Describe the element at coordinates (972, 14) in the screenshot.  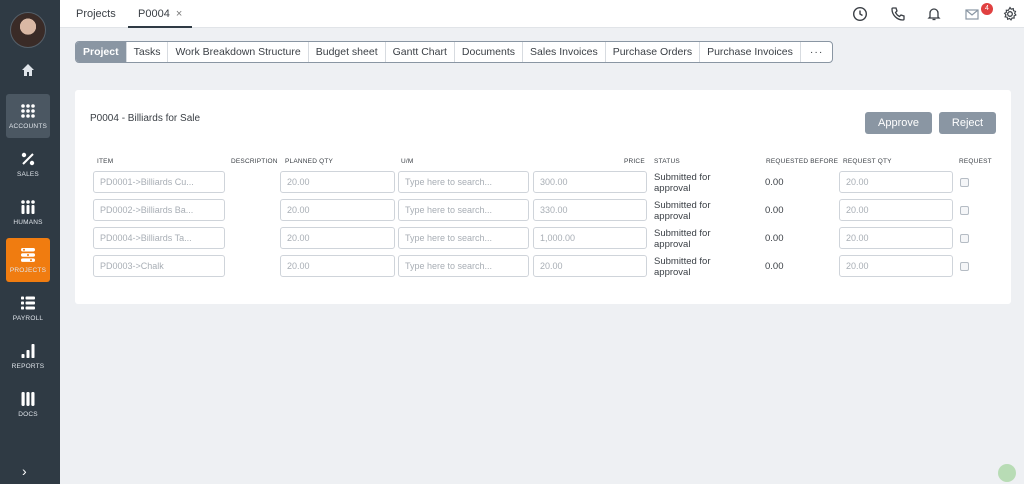
I see `mail-icon` at that location.